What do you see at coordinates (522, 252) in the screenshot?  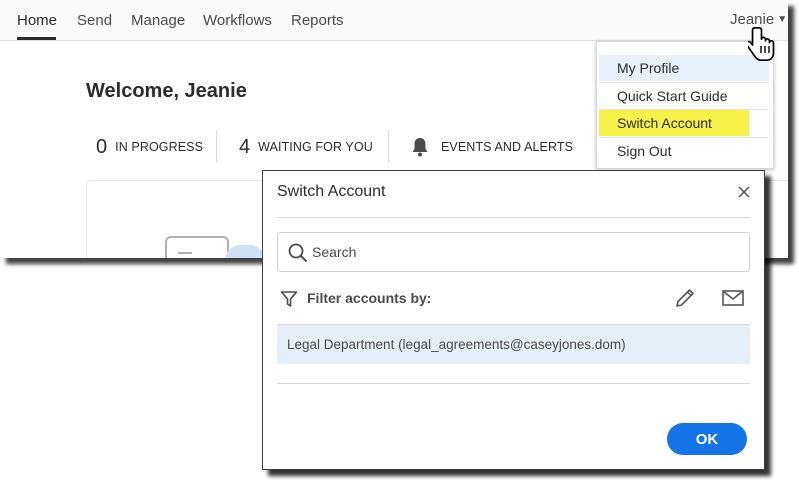 I see `search-input` at bounding box center [522, 252].